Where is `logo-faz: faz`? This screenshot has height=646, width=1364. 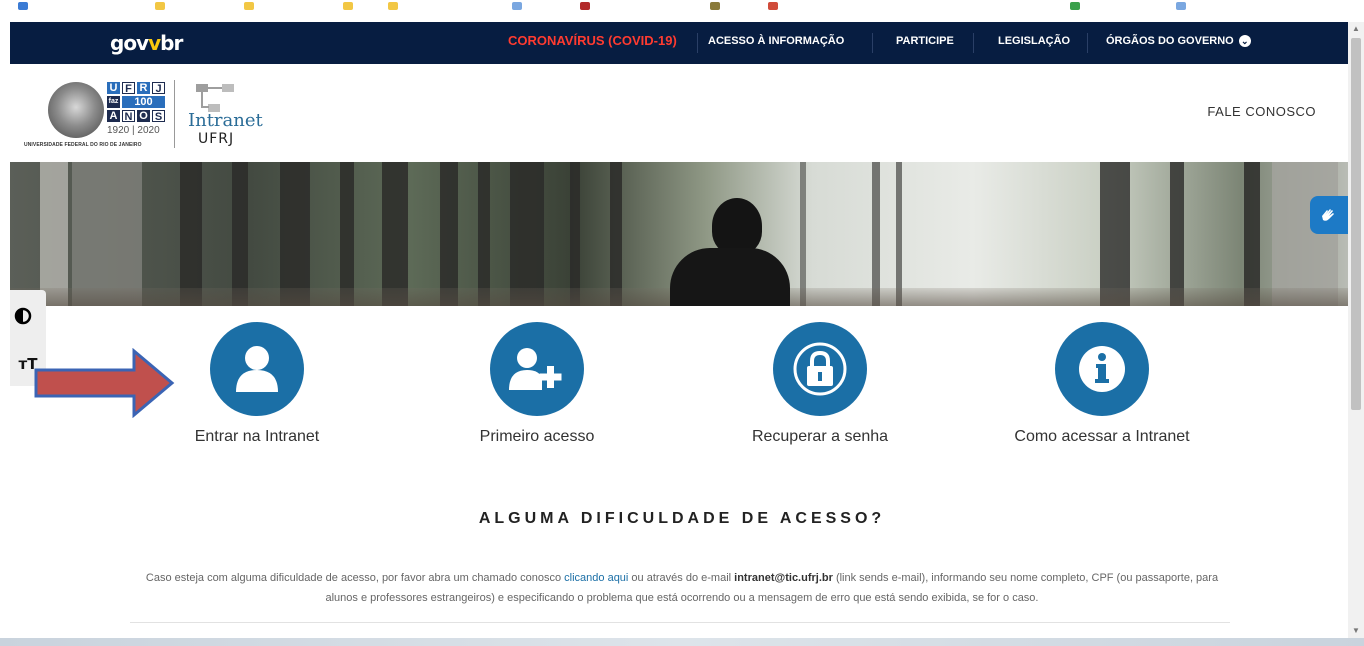
logo-faz: faz is located at coordinates (113, 102).